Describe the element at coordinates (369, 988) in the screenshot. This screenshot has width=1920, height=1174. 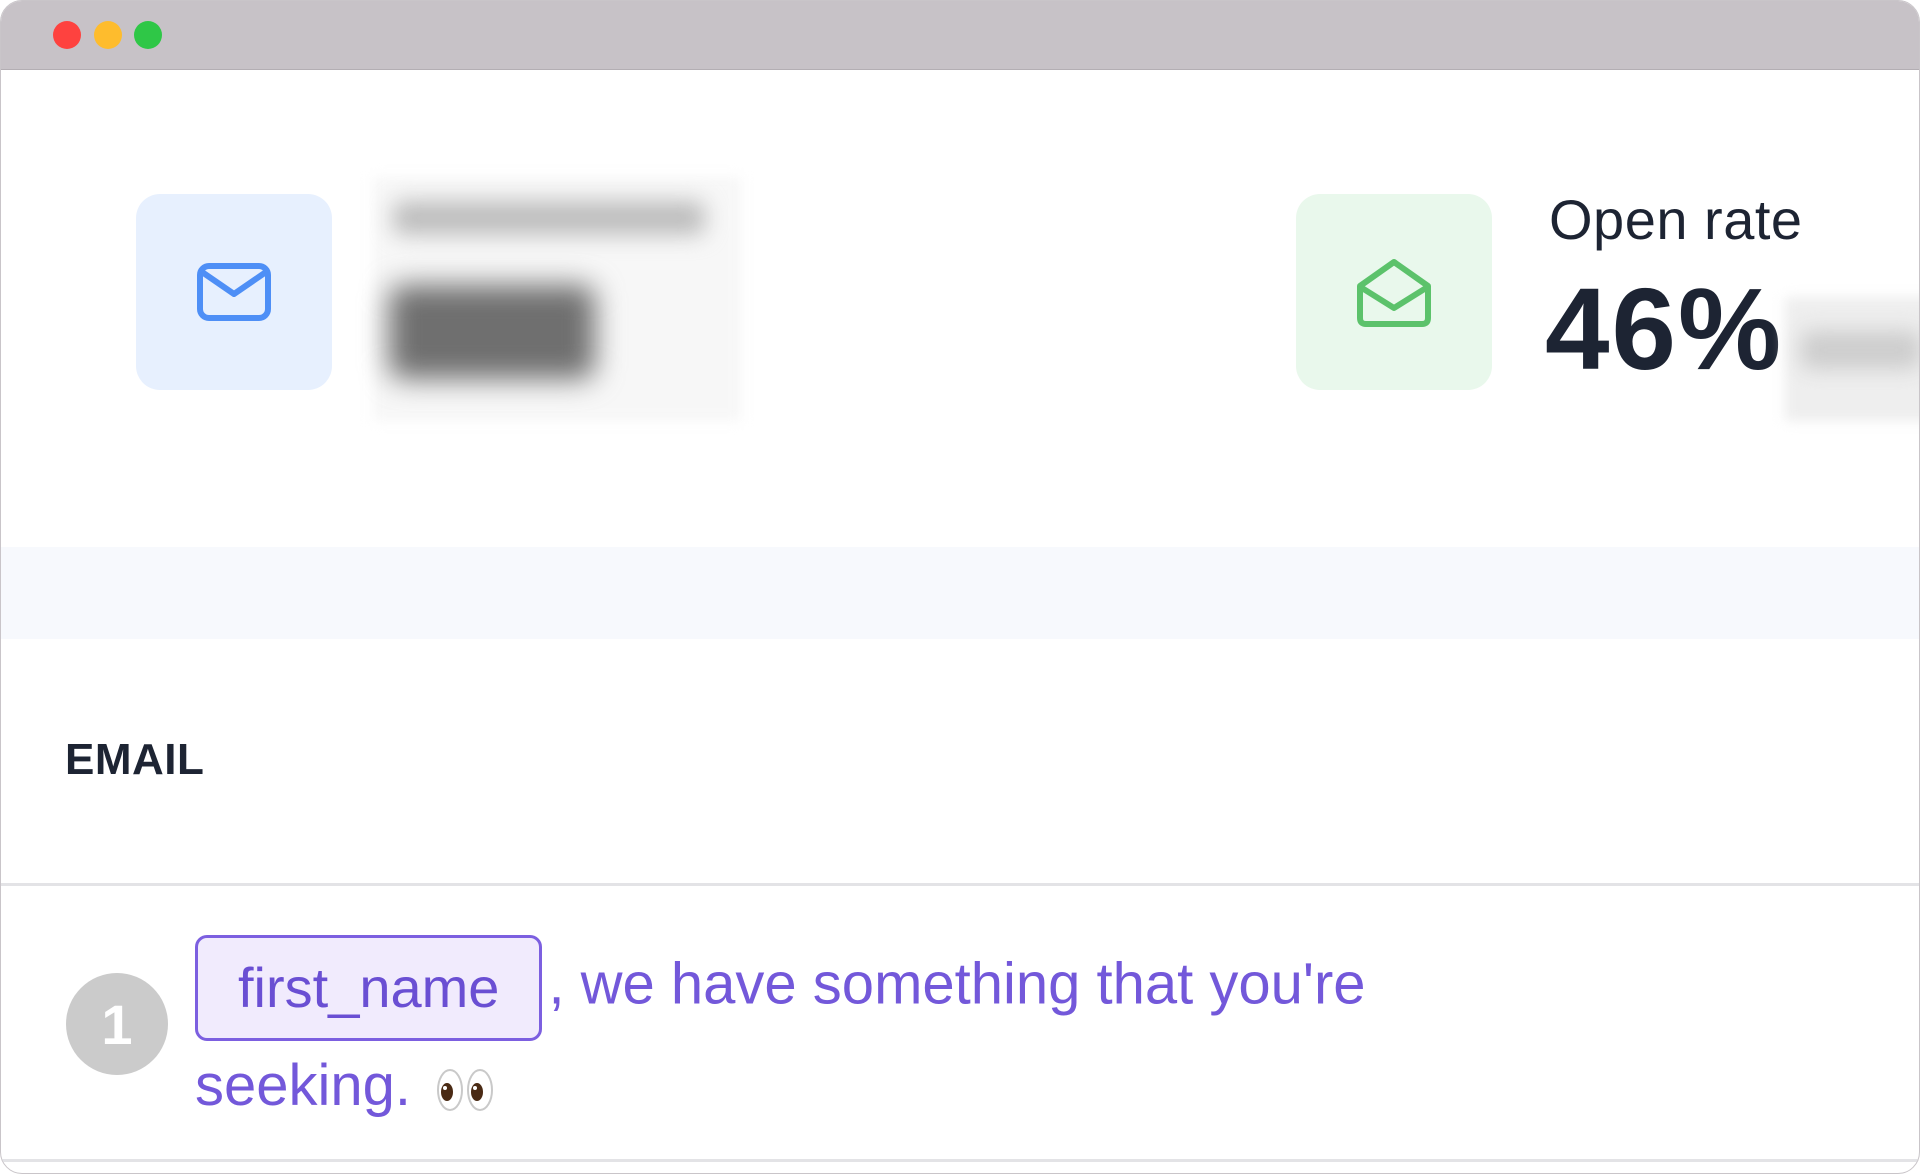
I see `merge-tag-first-name: first_name` at that location.